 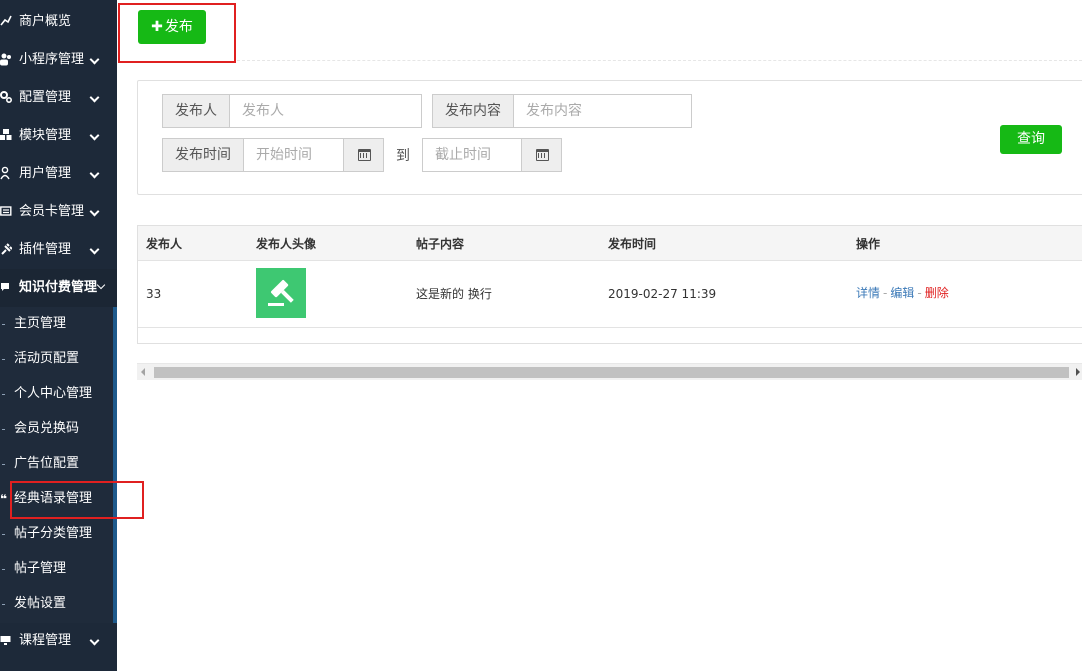 I want to click on submenu-item-label: 个人中心管理, so click(x=53, y=393).